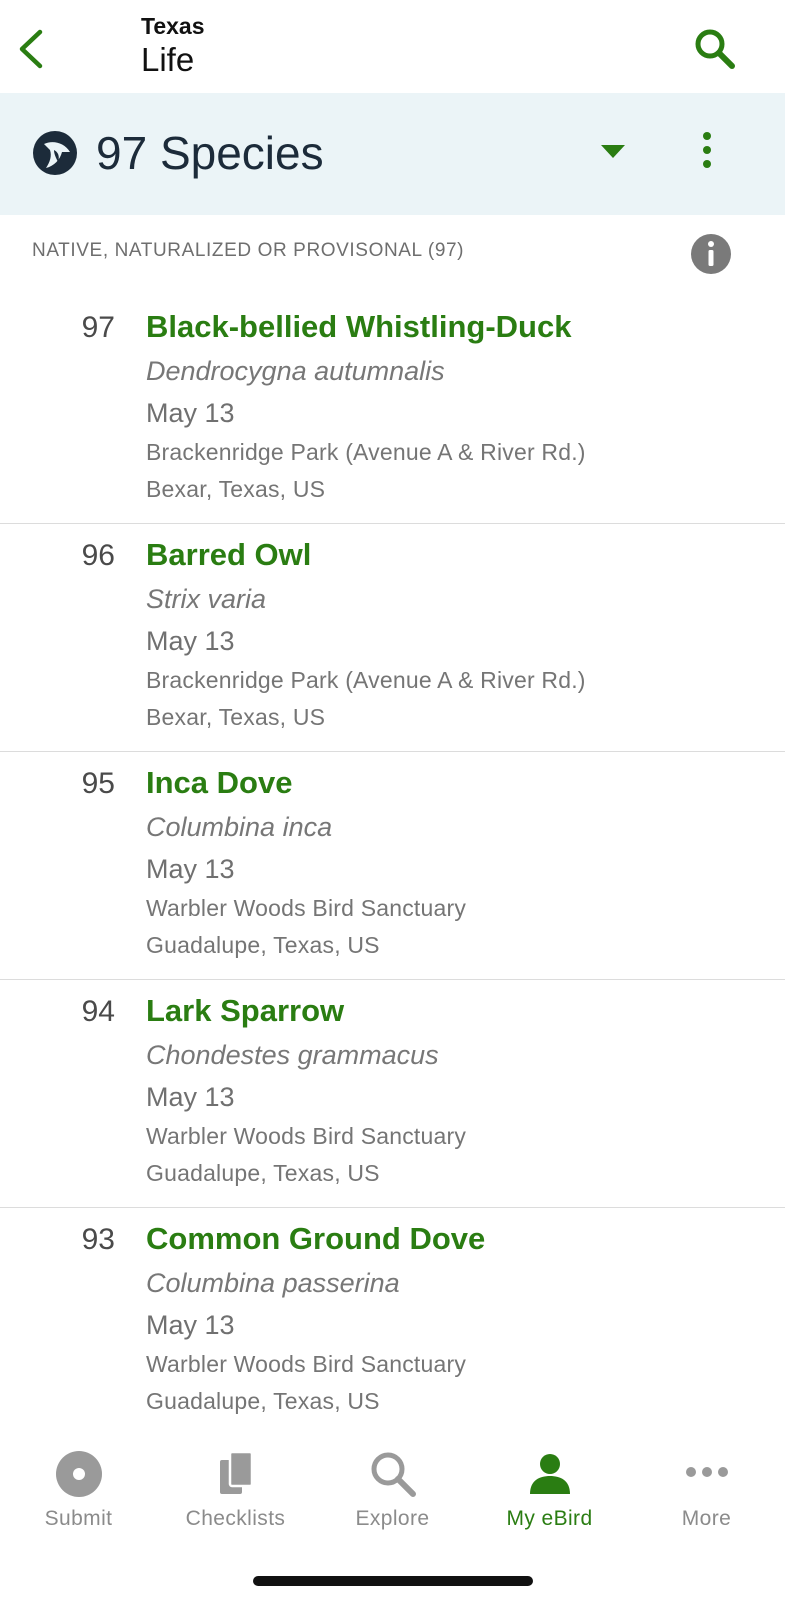  I want to click on vertical-dots-icon, so click(707, 150).